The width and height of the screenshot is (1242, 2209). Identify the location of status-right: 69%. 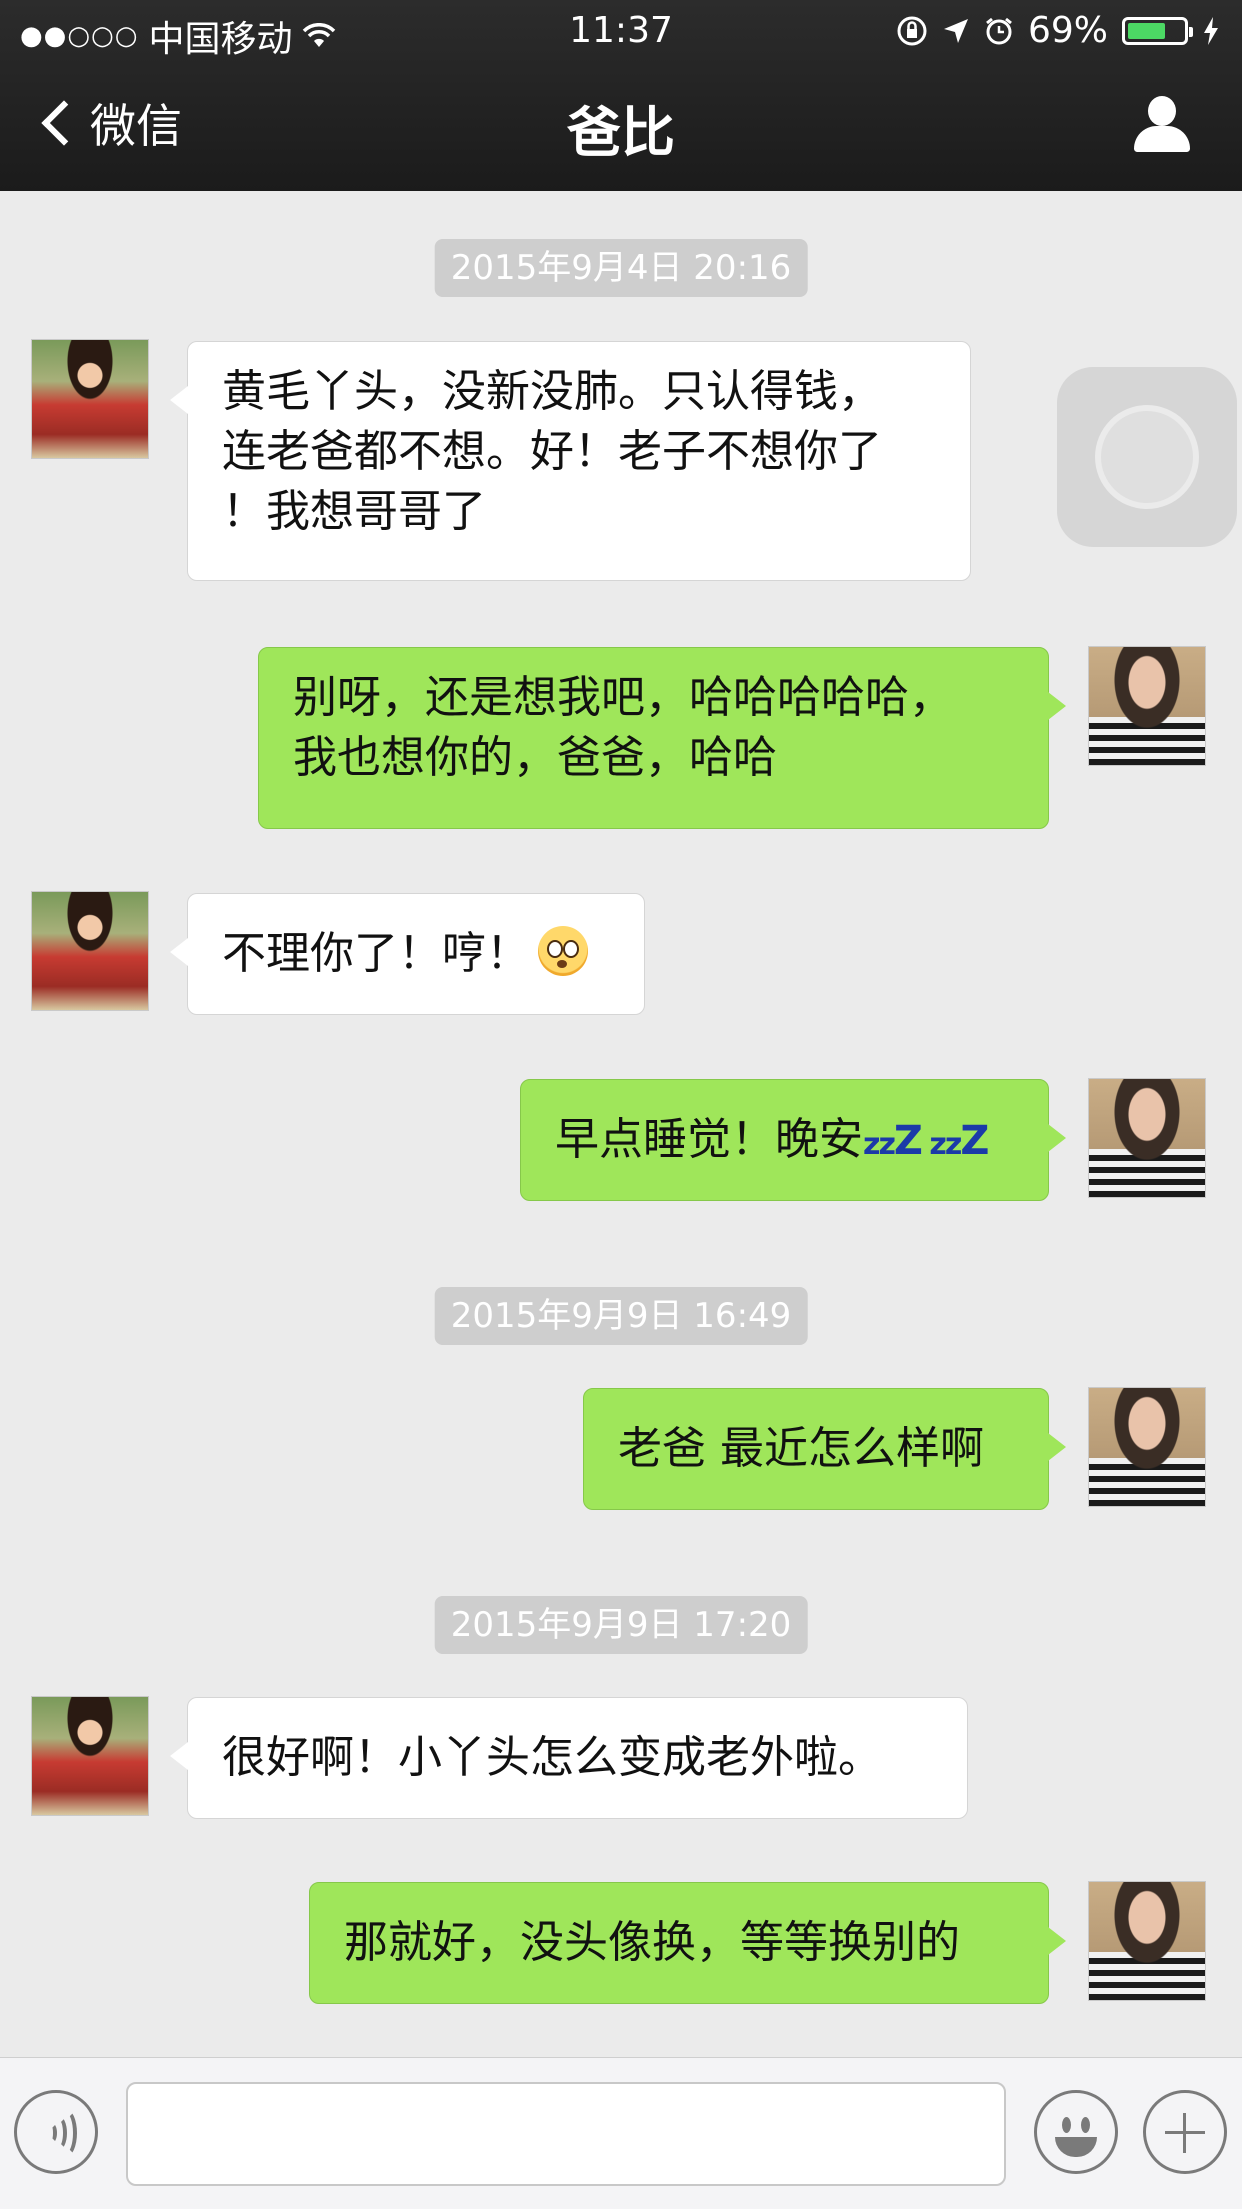
(1058, 30).